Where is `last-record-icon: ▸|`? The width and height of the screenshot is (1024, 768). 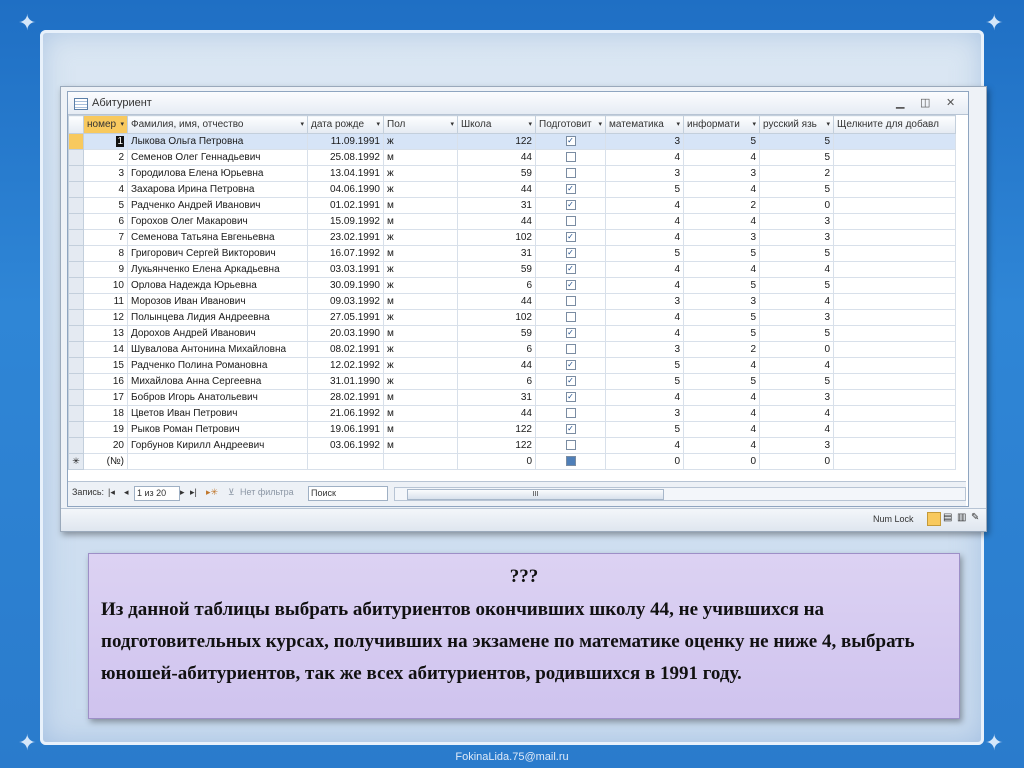
last-record-icon: ▸| is located at coordinates (193, 492).